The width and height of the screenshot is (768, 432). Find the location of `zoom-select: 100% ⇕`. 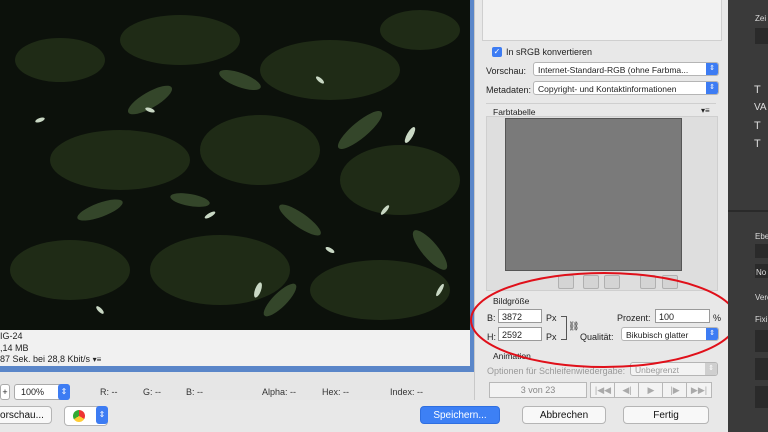

zoom-select: 100% ⇕ is located at coordinates (42, 392).